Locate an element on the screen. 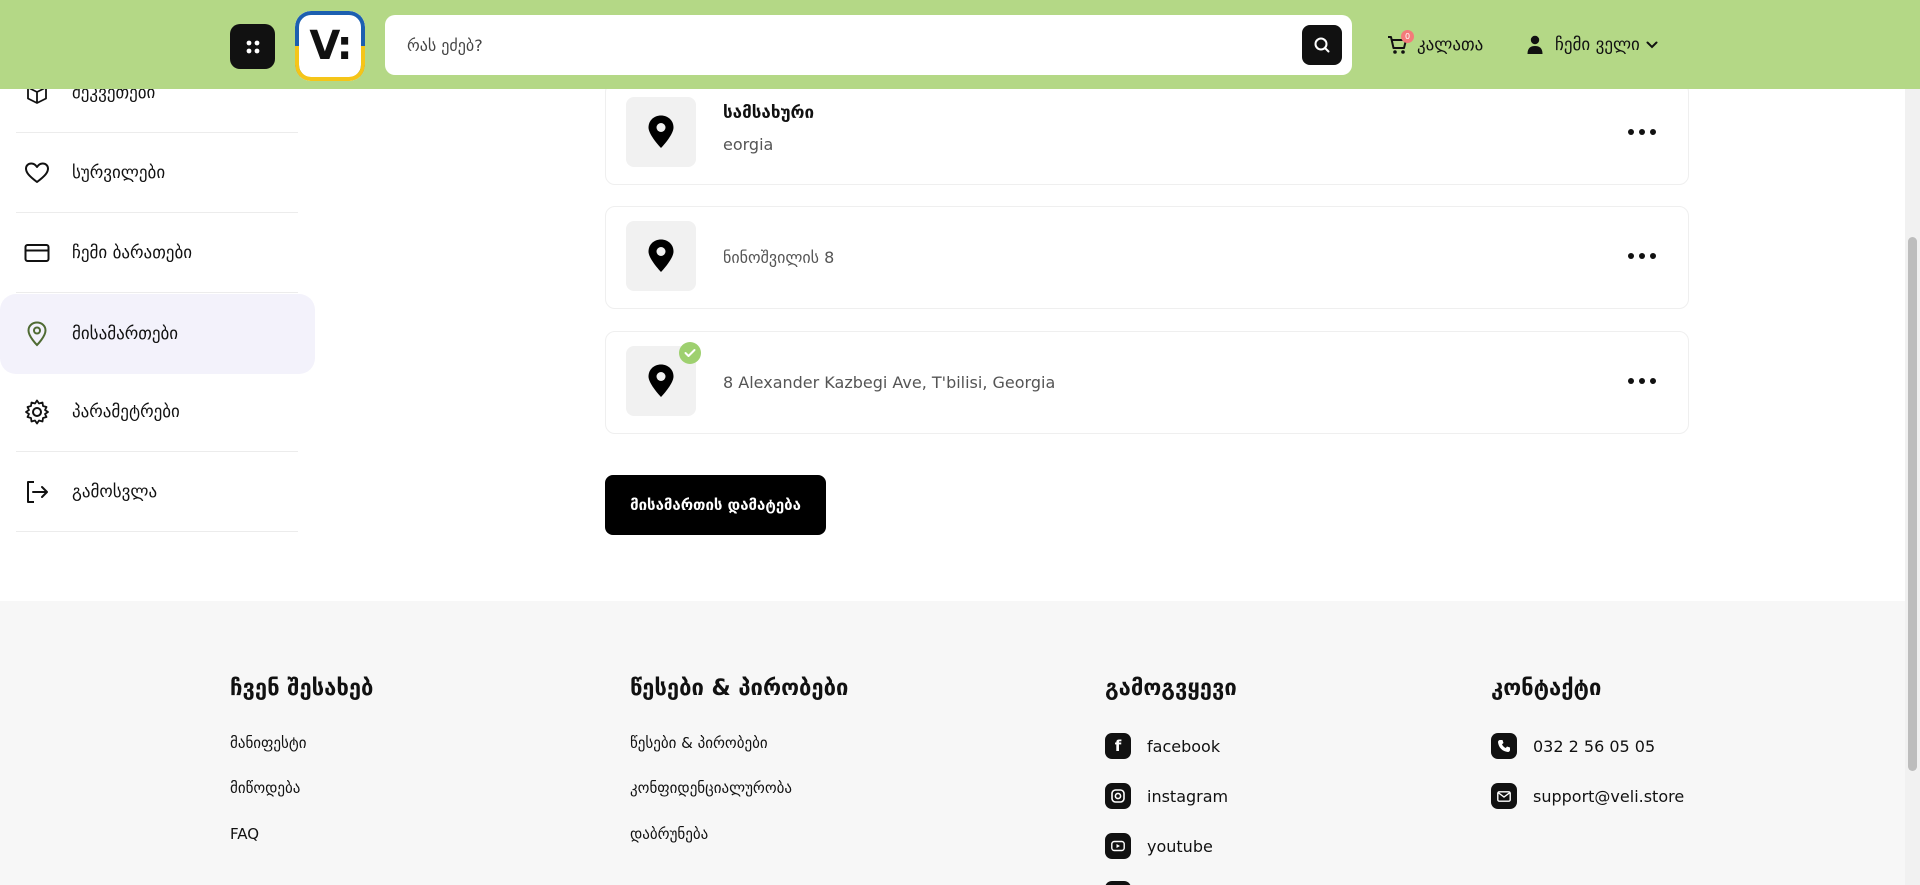 The image size is (1920, 885). youtube-icon is located at coordinates (1118, 846).